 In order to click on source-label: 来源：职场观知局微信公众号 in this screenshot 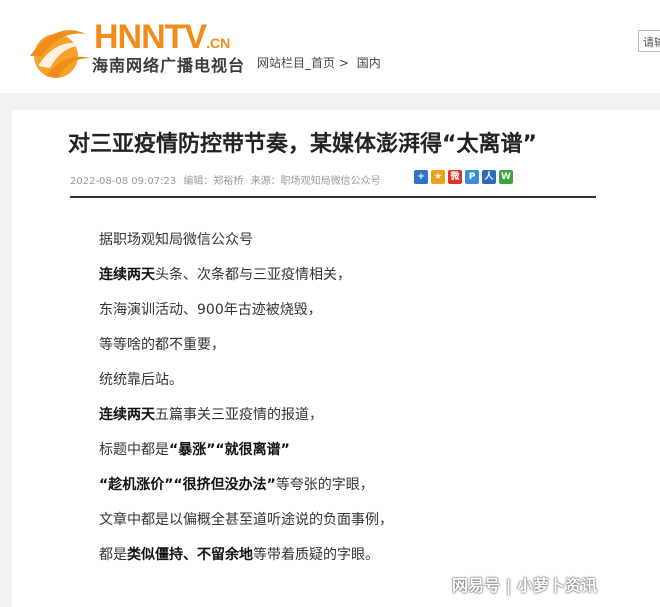, I will do `click(315, 181)`.